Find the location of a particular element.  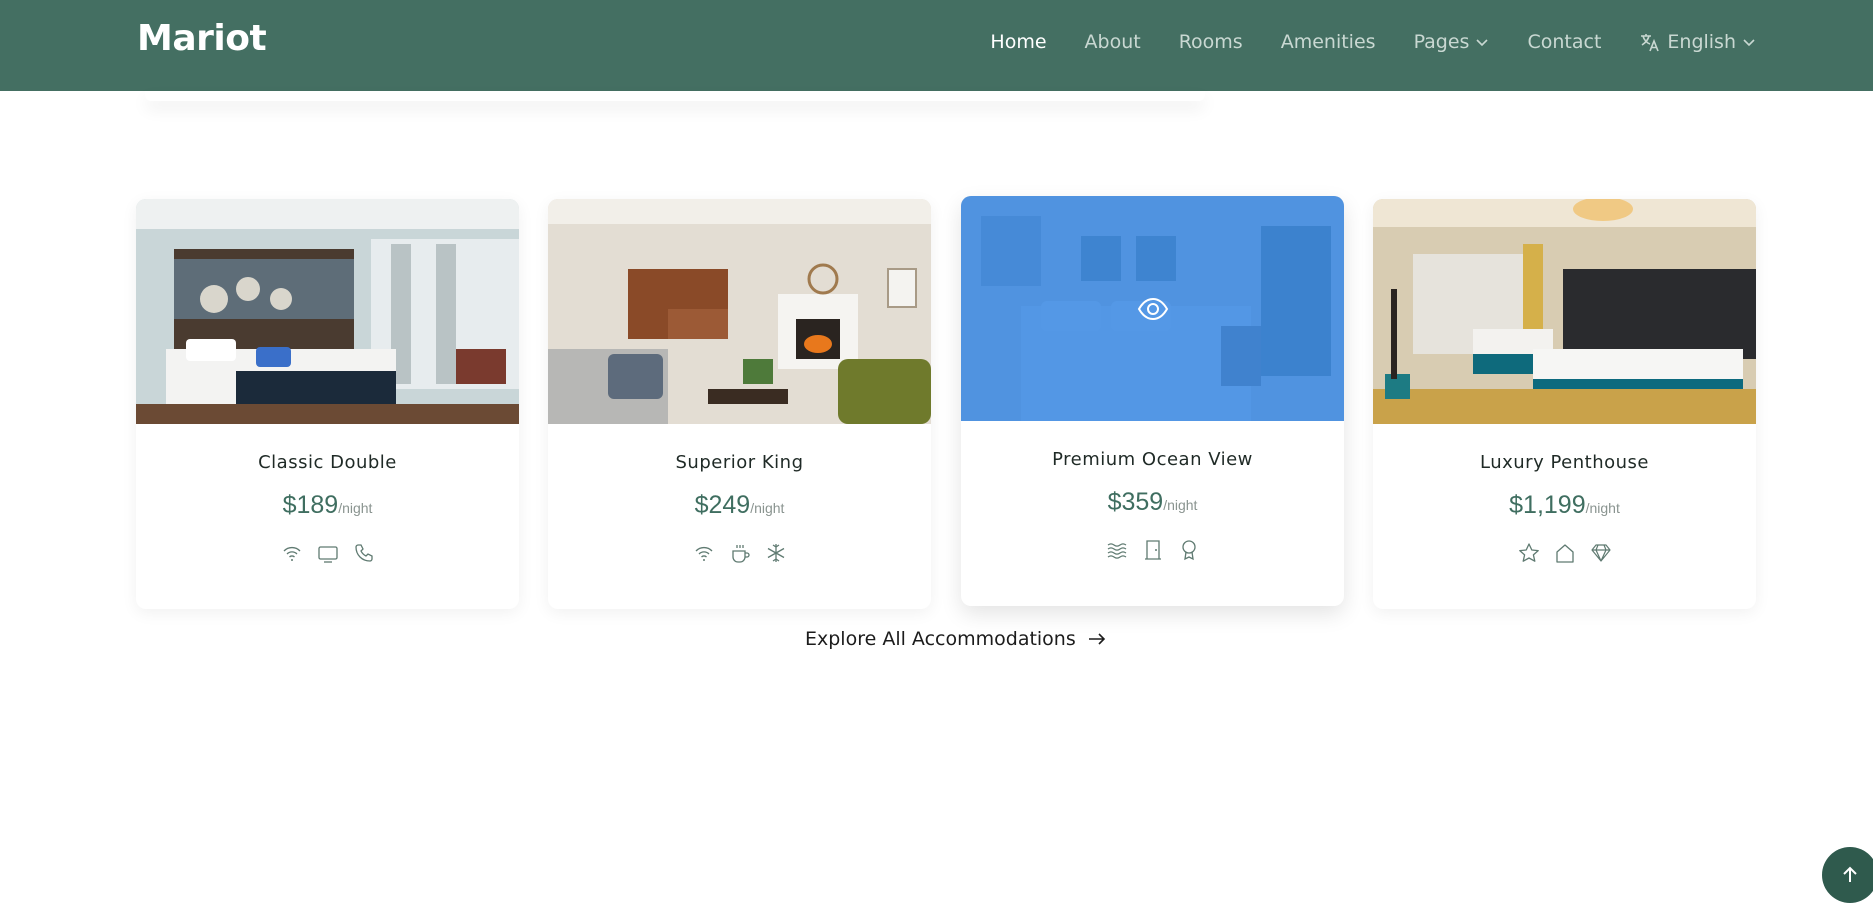

room-title: Superior King is located at coordinates (739, 462).